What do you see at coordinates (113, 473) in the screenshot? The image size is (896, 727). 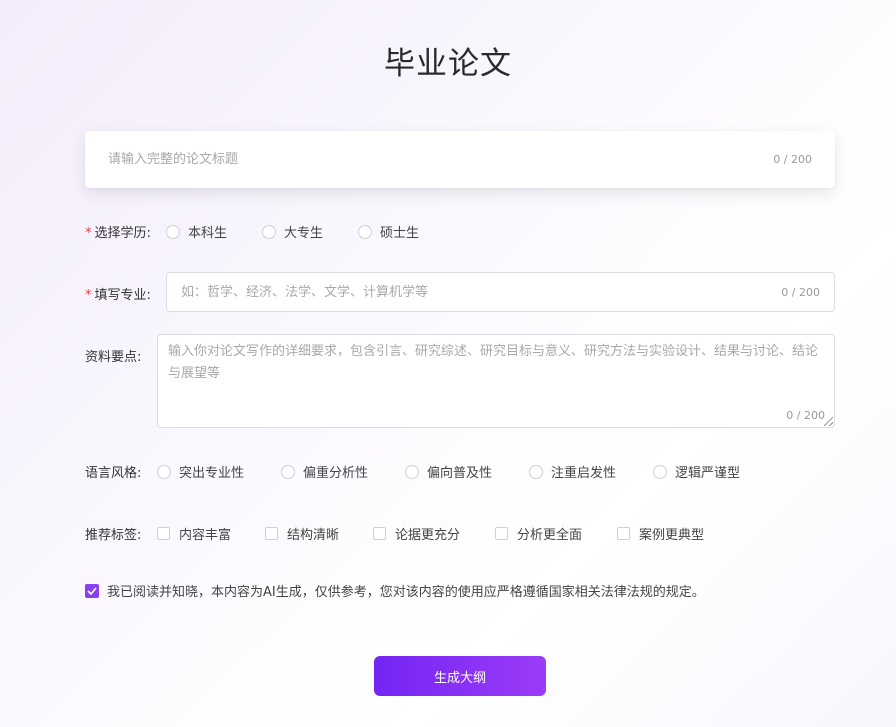 I see `style-label: 语言风格:` at bounding box center [113, 473].